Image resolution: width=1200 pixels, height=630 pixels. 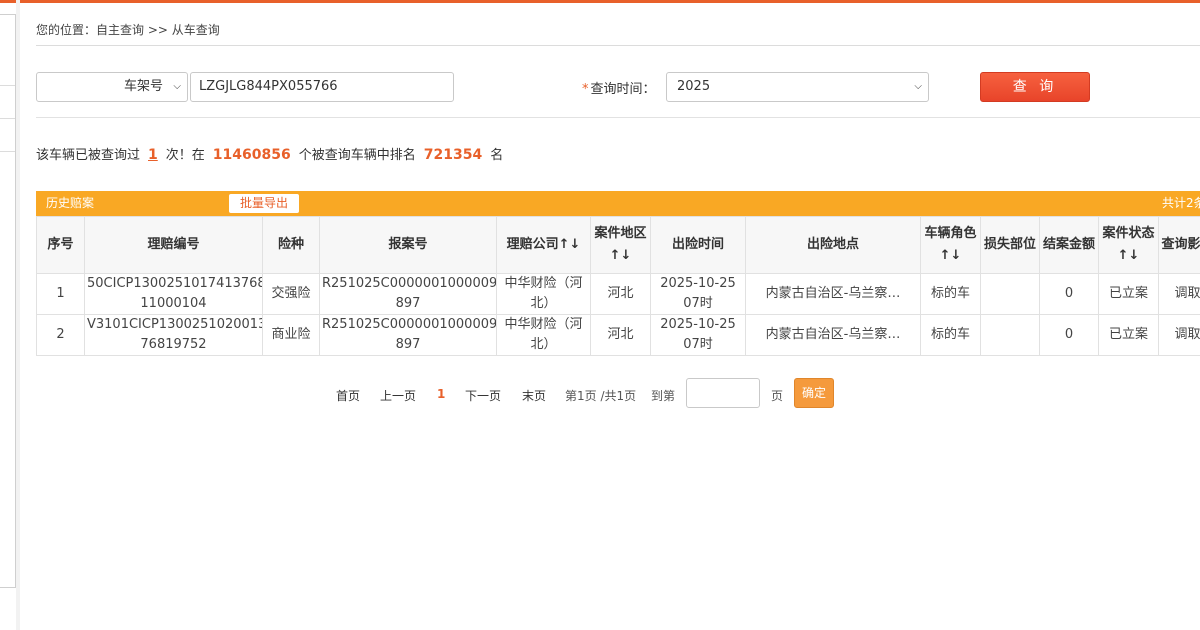 I want to click on cell-insurance-type: 商业险, so click(x=291, y=335).